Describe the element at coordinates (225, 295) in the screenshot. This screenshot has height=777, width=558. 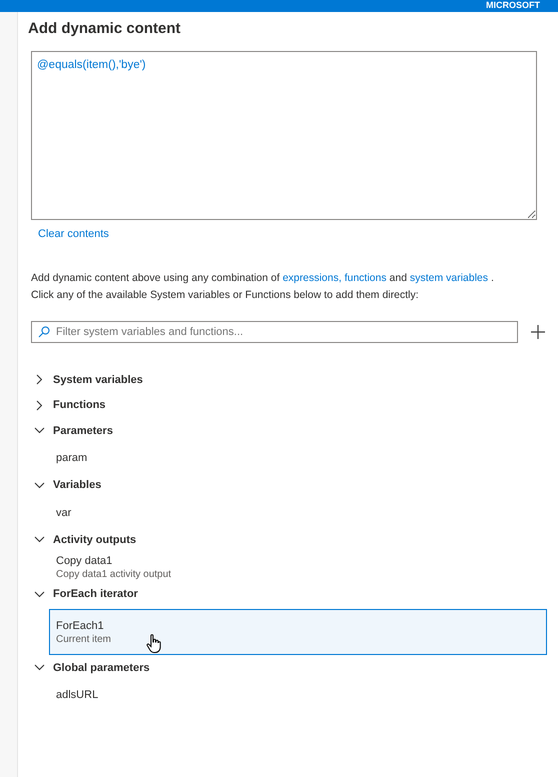
I see `description-text: Click any of the available System variables or Functions below to add them directly:` at that location.